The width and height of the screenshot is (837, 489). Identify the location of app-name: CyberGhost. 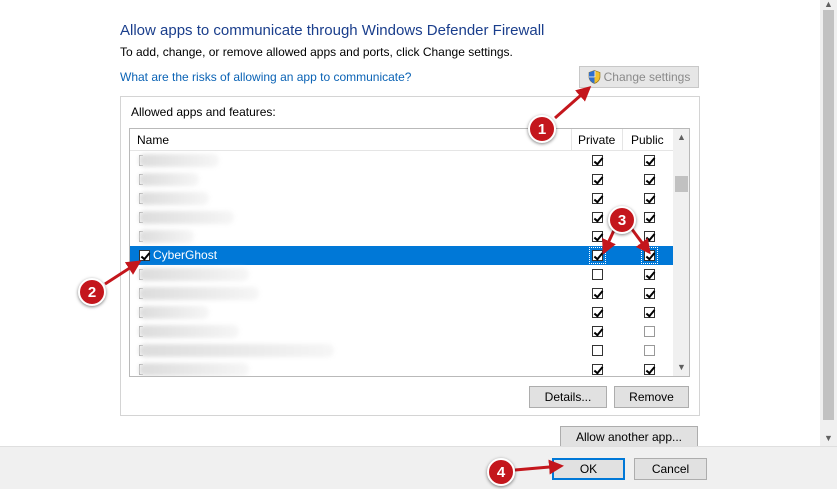
(185, 255).